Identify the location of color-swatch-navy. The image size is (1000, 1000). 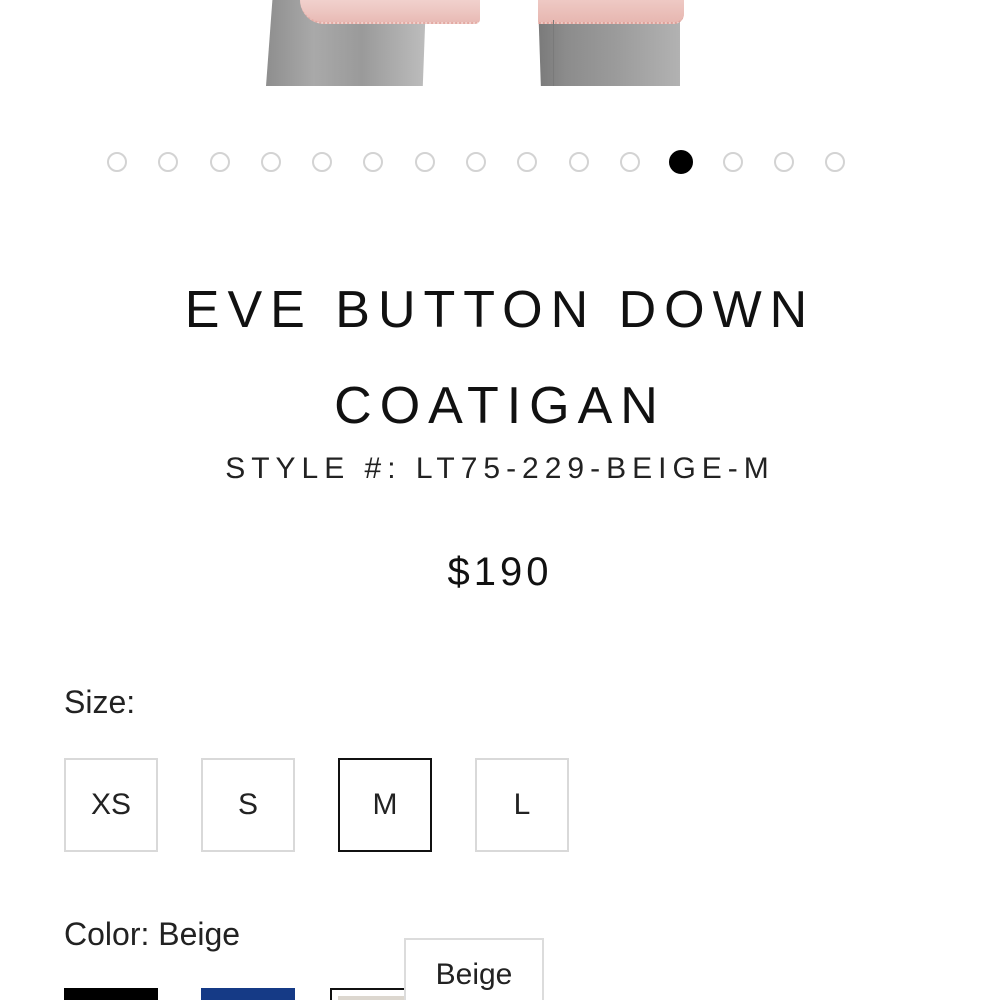
(248, 994).